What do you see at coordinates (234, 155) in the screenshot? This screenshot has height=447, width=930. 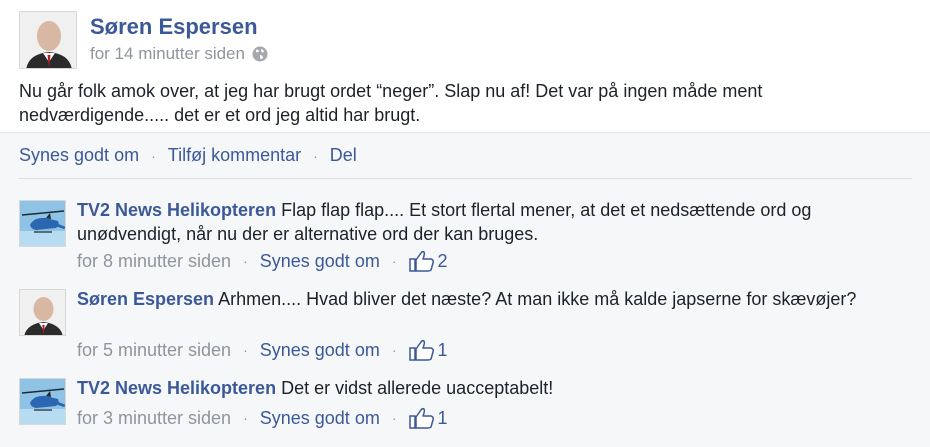 I see `add-comment-link: Tilføj kommentar` at bounding box center [234, 155].